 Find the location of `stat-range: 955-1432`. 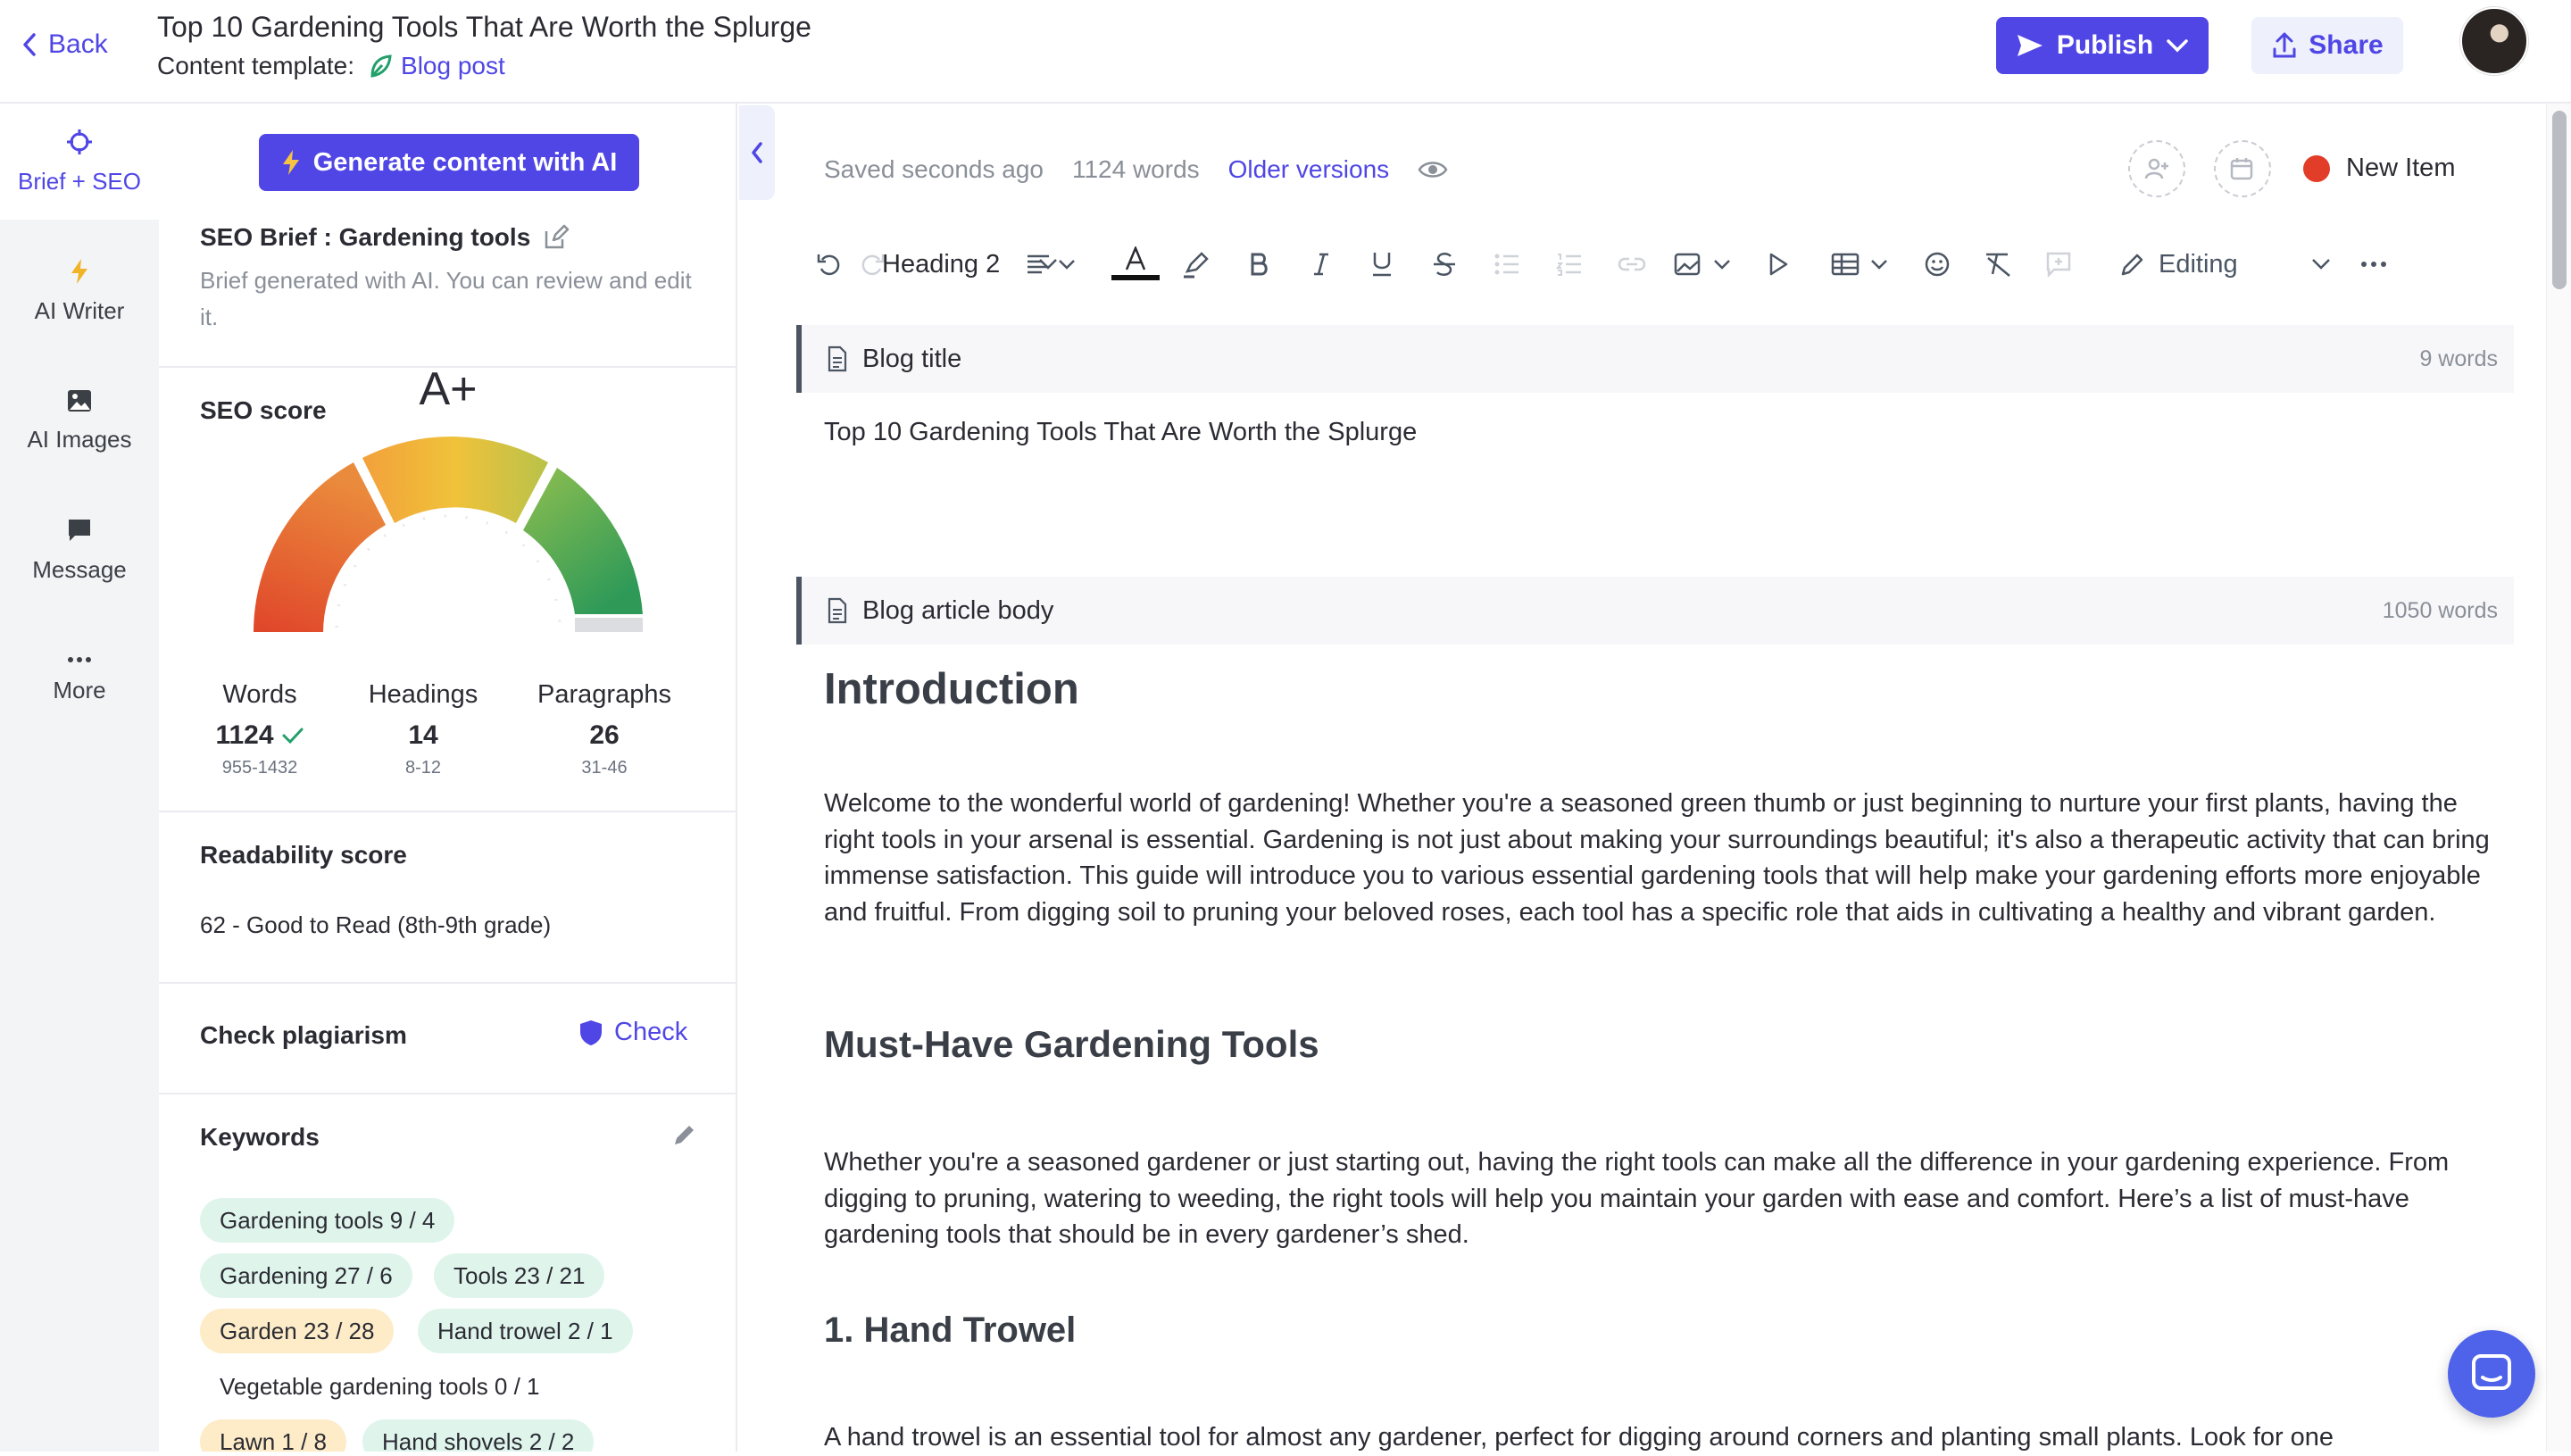

stat-range: 955-1432 is located at coordinates (259, 768).